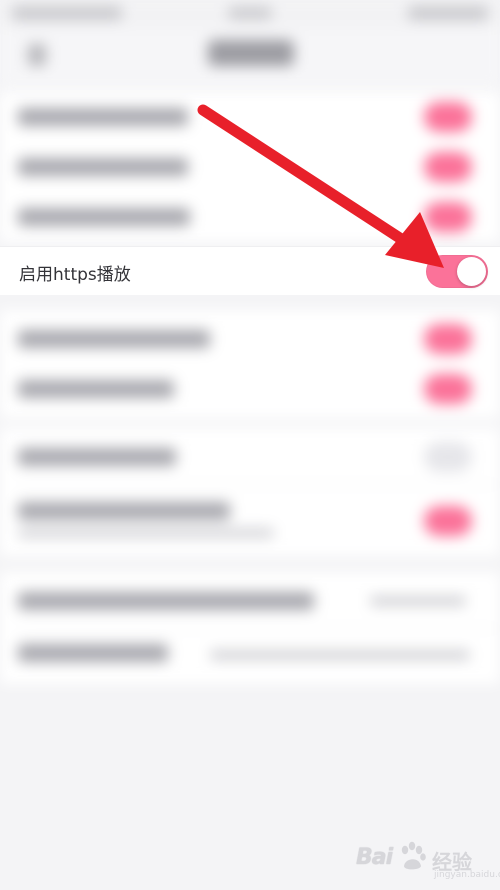  I want to click on navigation-bar, so click(250, 57).